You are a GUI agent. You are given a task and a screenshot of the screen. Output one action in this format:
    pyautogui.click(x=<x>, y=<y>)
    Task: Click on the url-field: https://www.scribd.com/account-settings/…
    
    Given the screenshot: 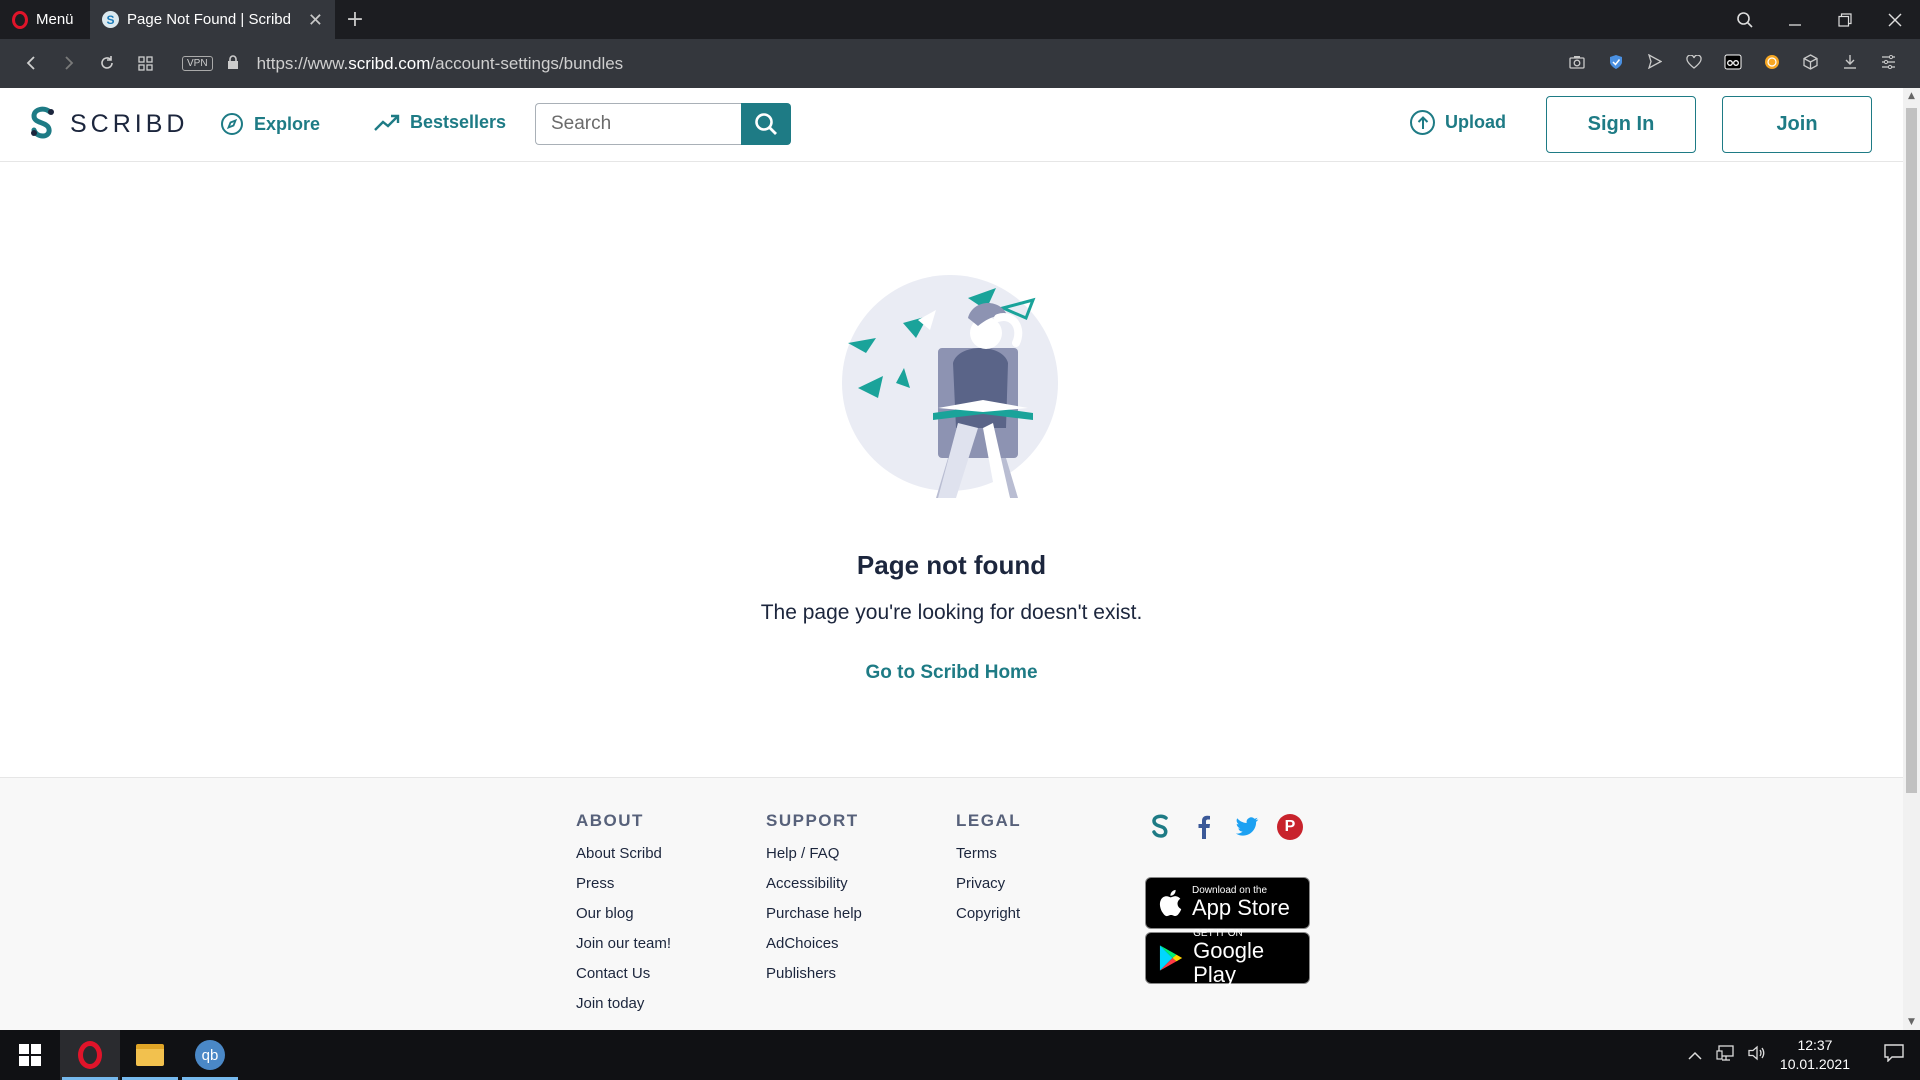 What is the action you would take?
    pyautogui.click(x=440, y=64)
    